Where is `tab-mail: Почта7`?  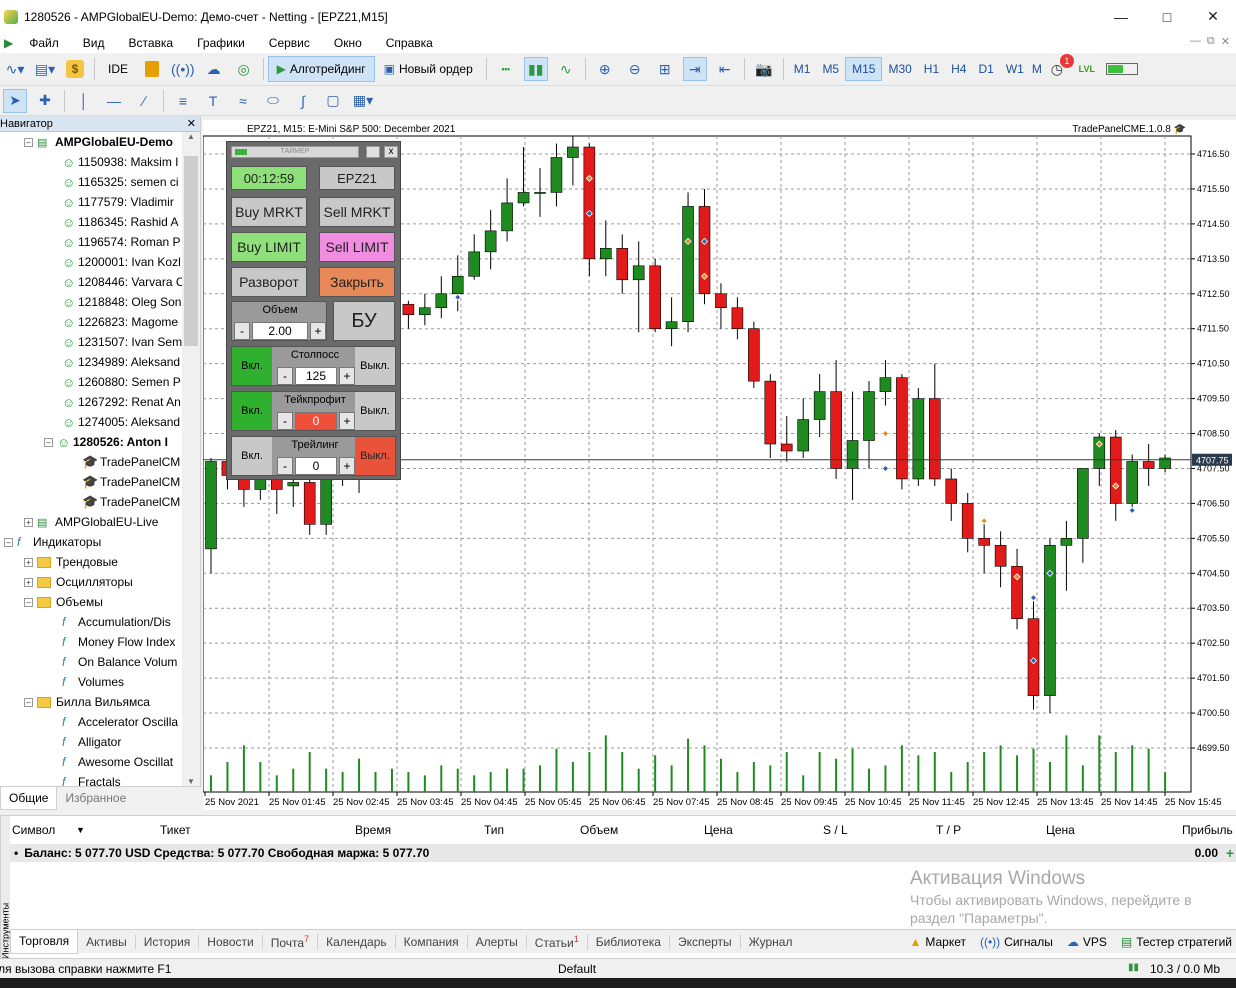
tab-mail: Почта7 is located at coordinates (291, 941).